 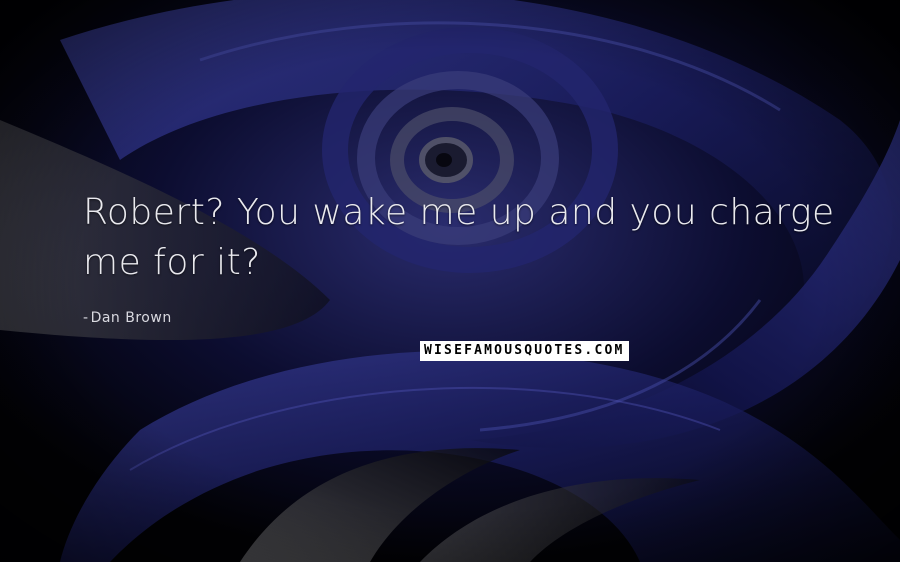 What do you see at coordinates (86, 318) in the screenshot?
I see `author-dash: -` at bounding box center [86, 318].